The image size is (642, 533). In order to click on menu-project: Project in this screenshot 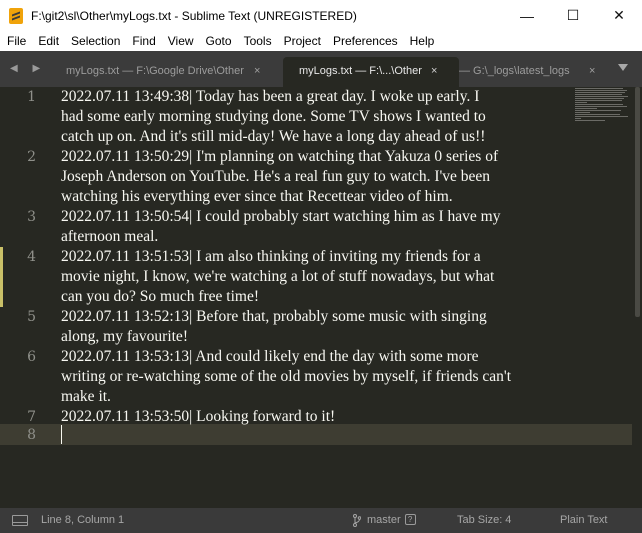, I will do `click(302, 41)`.